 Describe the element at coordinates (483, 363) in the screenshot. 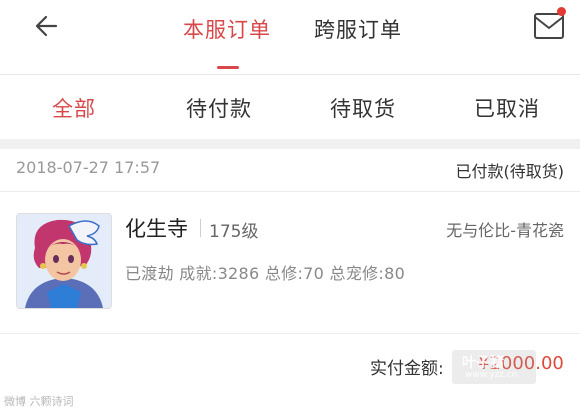

I see `site-watermark: 叶子猪` at that location.